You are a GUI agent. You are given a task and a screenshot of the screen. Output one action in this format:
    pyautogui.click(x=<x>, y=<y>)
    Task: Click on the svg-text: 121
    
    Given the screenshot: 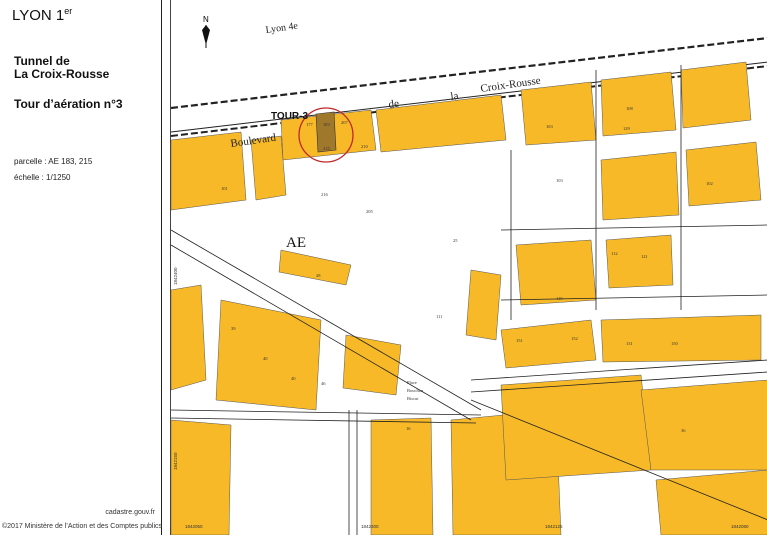 What is the action you would take?
    pyautogui.click(x=644, y=256)
    